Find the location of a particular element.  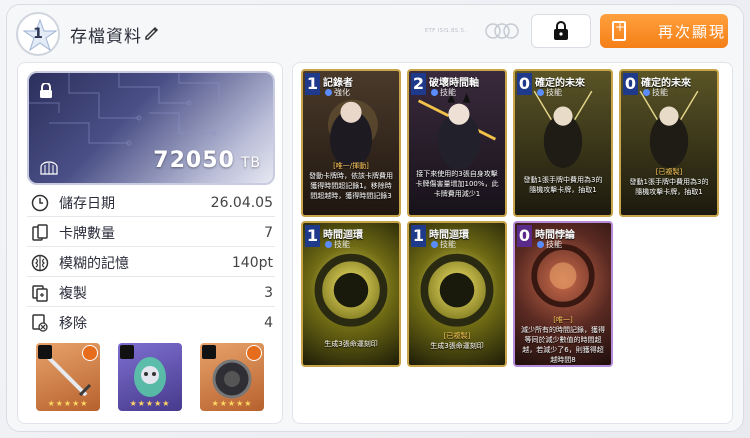

level-badge: 1 is located at coordinates (38, 34).